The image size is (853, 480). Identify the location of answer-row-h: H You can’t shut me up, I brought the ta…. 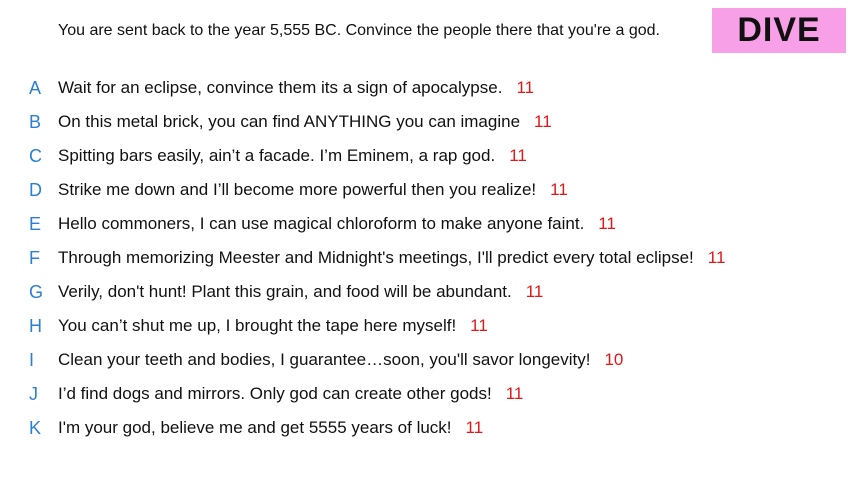
(426, 326).